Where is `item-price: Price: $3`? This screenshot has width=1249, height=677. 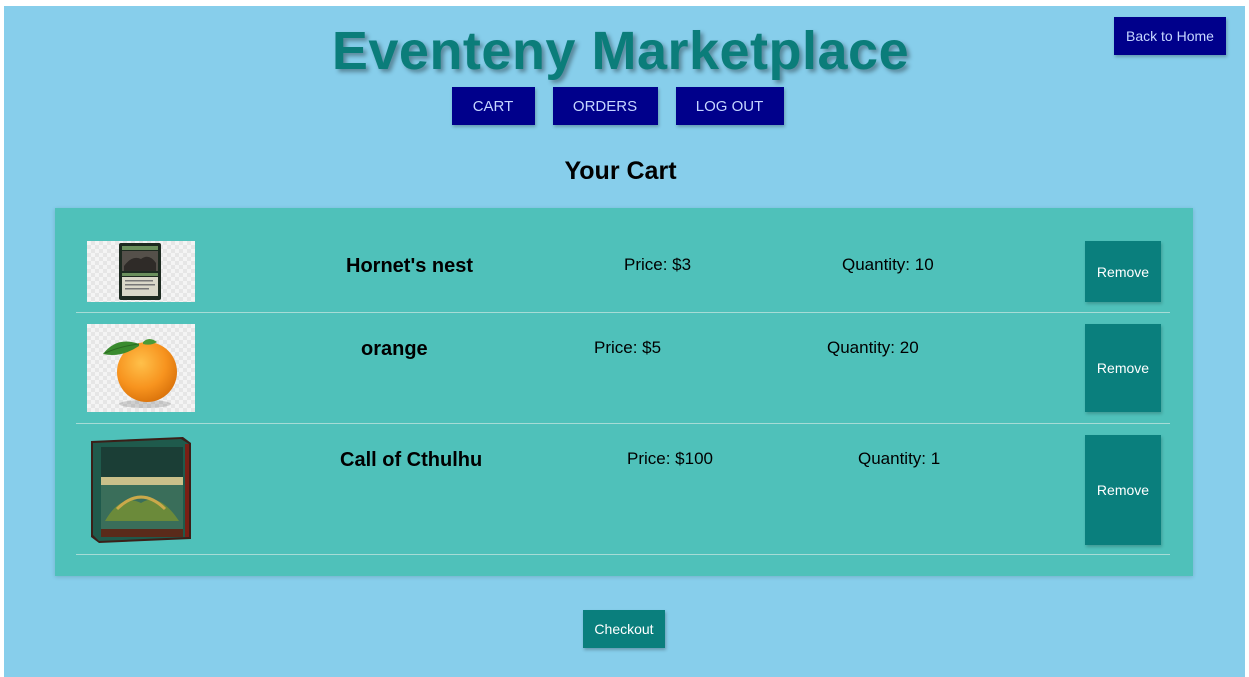 item-price: Price: $3 is located at coordinates (658, 264).